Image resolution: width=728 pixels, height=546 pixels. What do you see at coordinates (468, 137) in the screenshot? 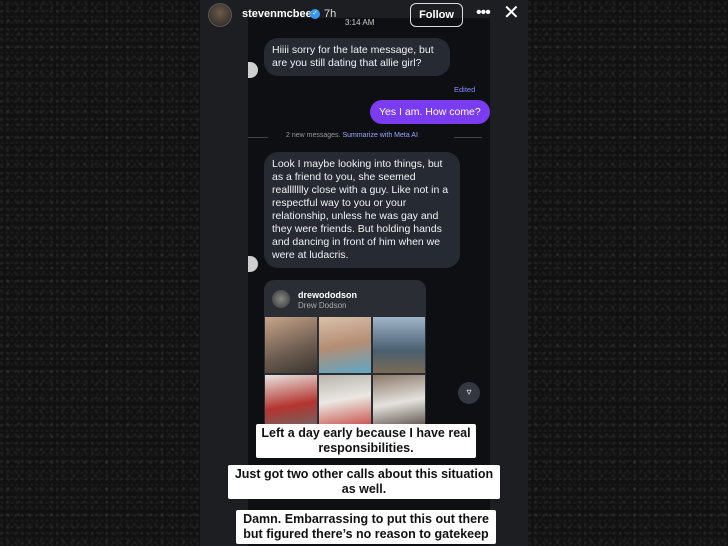
I see `divider-right` at bounding box center [468, 137].